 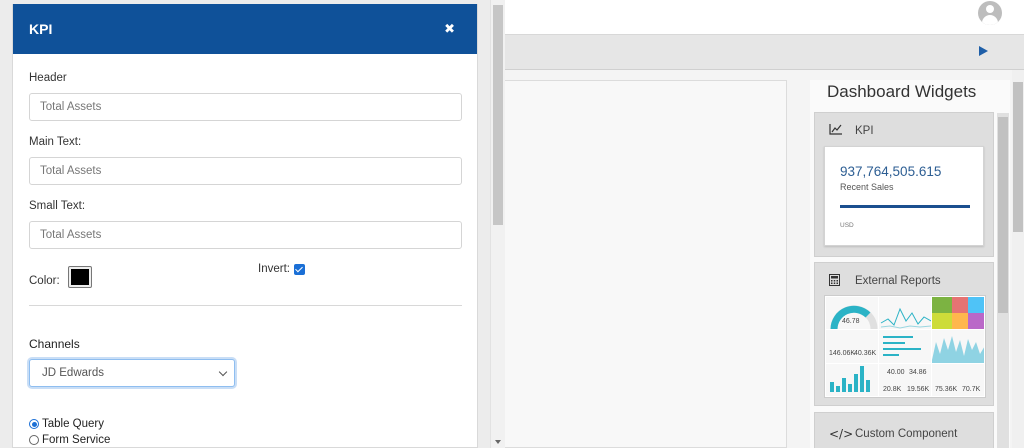 What do you see at coordinates (891, 171) in the screenshot?
I see `kpi-value: 937,764,505.615` at bounding box center [891, 171].